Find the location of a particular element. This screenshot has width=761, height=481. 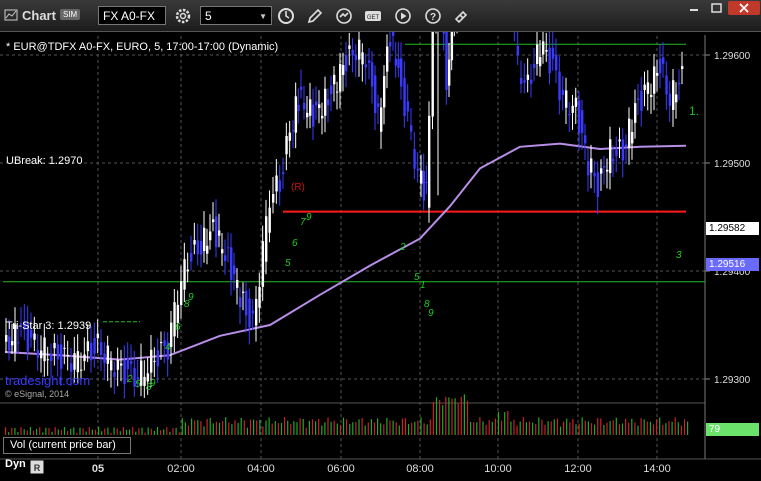

close-icon is located at coordinates (744, 8).